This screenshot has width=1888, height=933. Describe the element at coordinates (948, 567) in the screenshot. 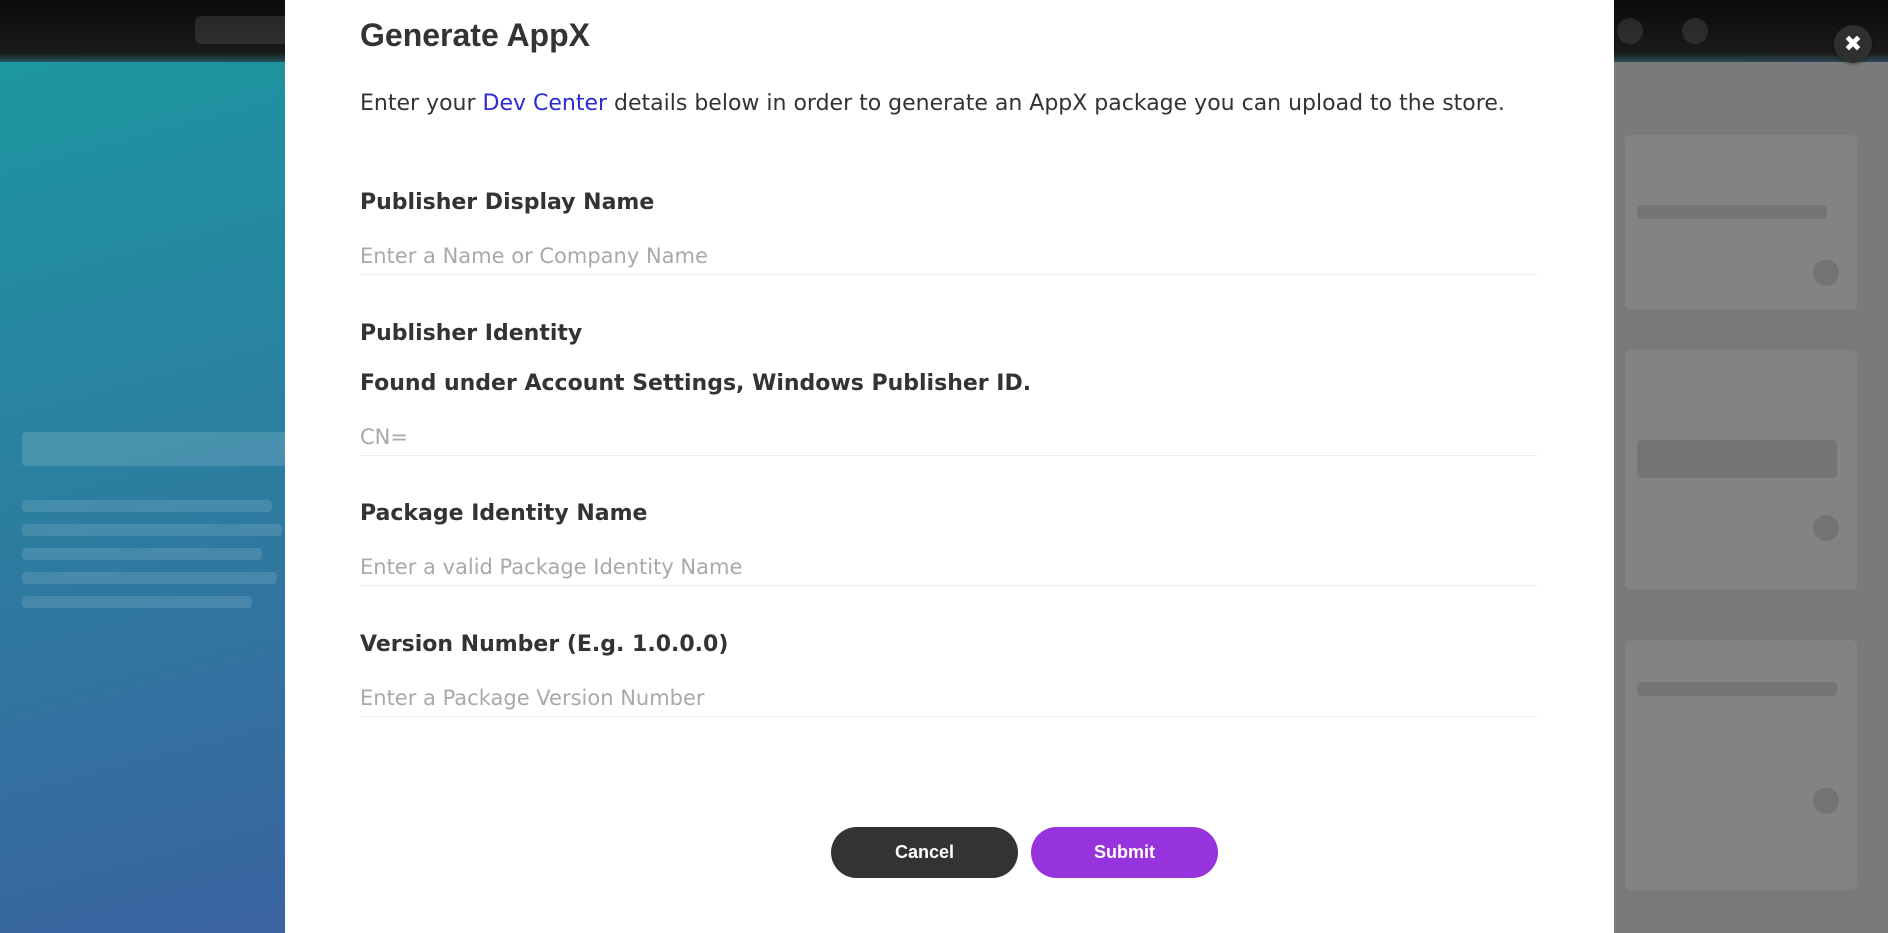

I see `package-identity-name-input` at that location.